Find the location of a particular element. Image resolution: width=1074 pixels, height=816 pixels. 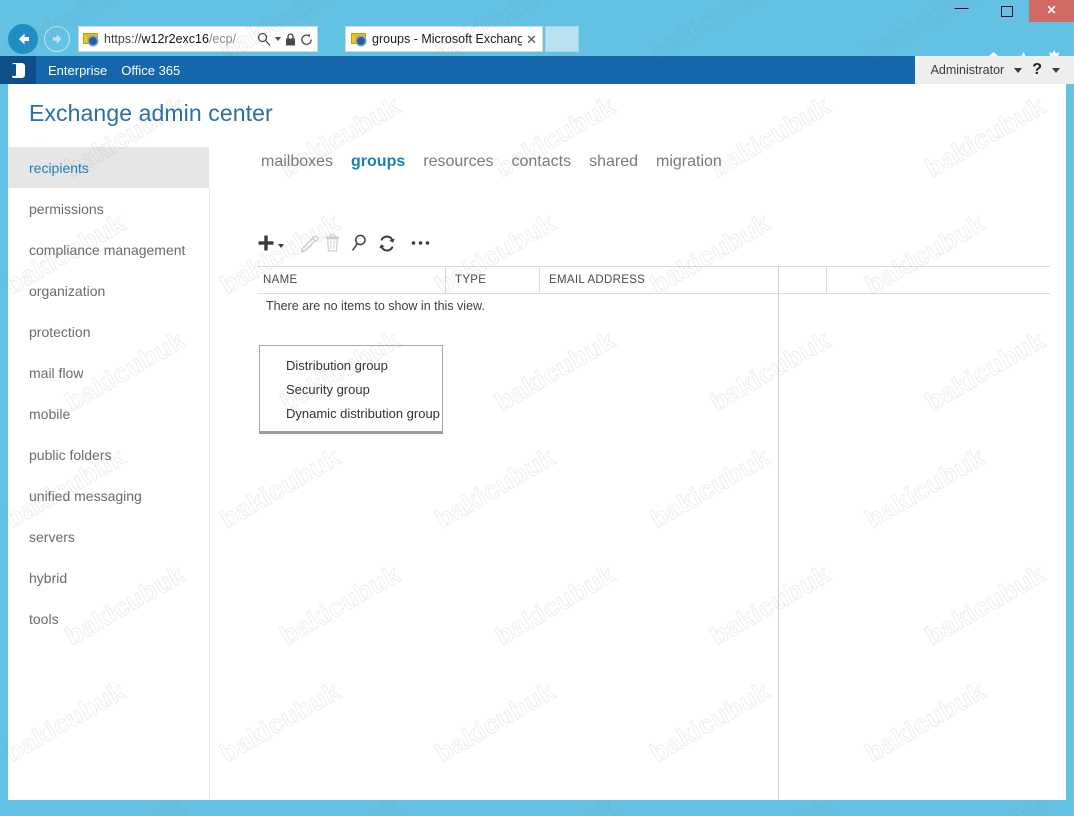

help-chevron-down-icon is located at coordinates (1056, 70).